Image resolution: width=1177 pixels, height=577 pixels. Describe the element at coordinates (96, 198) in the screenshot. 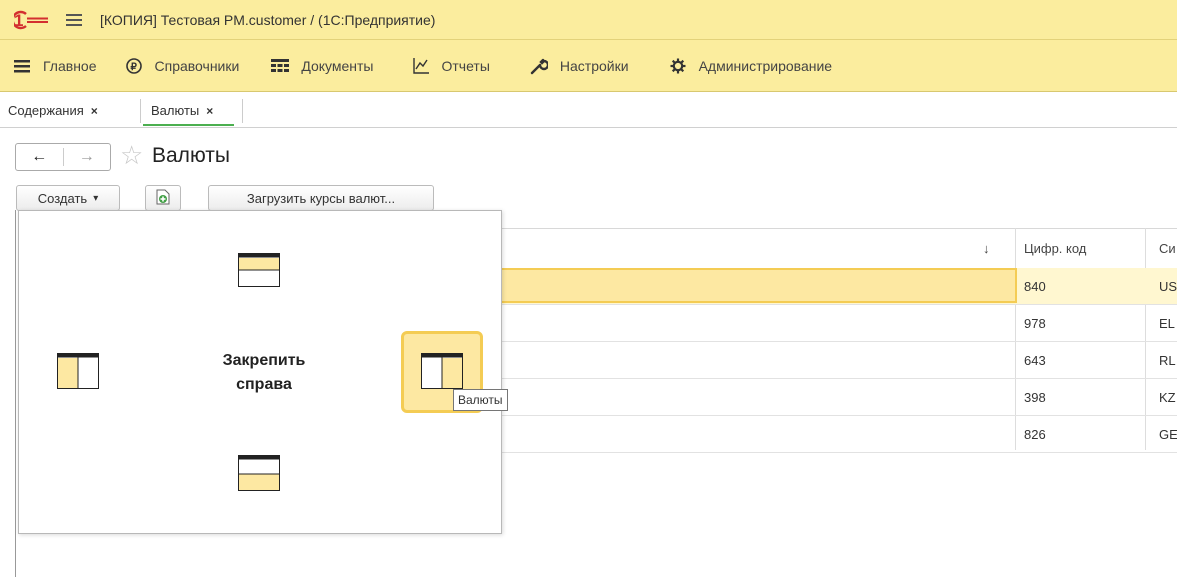

I see `chevron-down-icon: ▾` at that location.